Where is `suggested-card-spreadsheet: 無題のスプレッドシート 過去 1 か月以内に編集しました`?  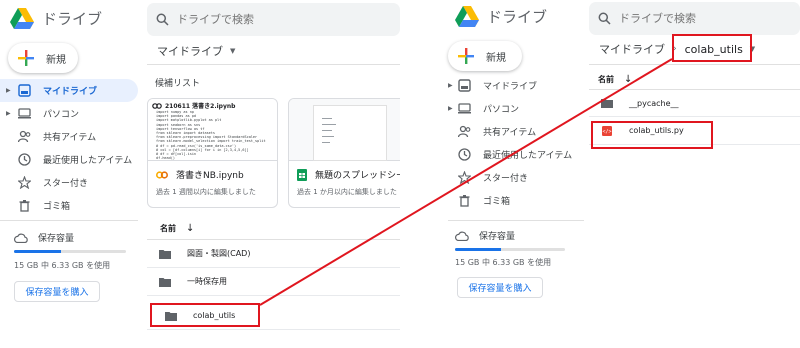 suggested-card-spreadsheet: 無題のスプレッドシート 過去 1 か月以内に編集しました is located at coordinates (344, 153).